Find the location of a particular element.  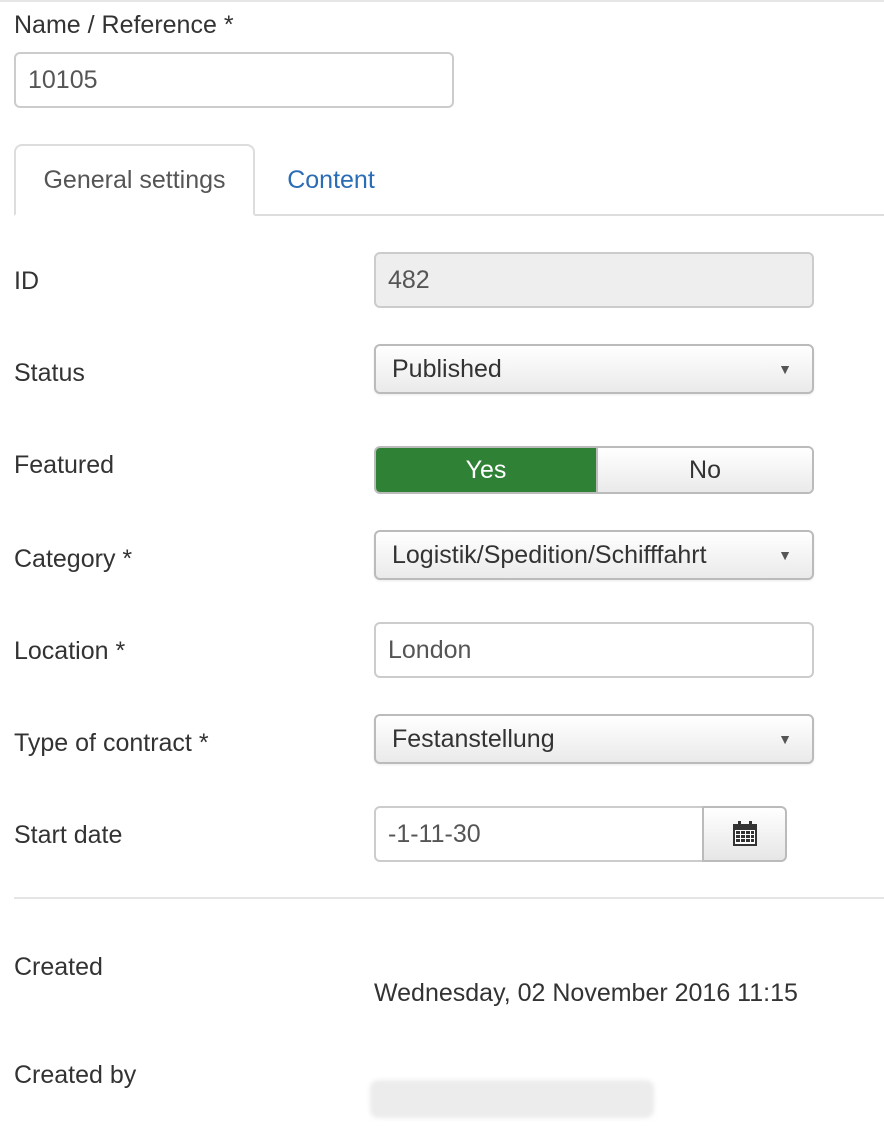

featured-yes-button: Yes is located at coordinates (487, 470).